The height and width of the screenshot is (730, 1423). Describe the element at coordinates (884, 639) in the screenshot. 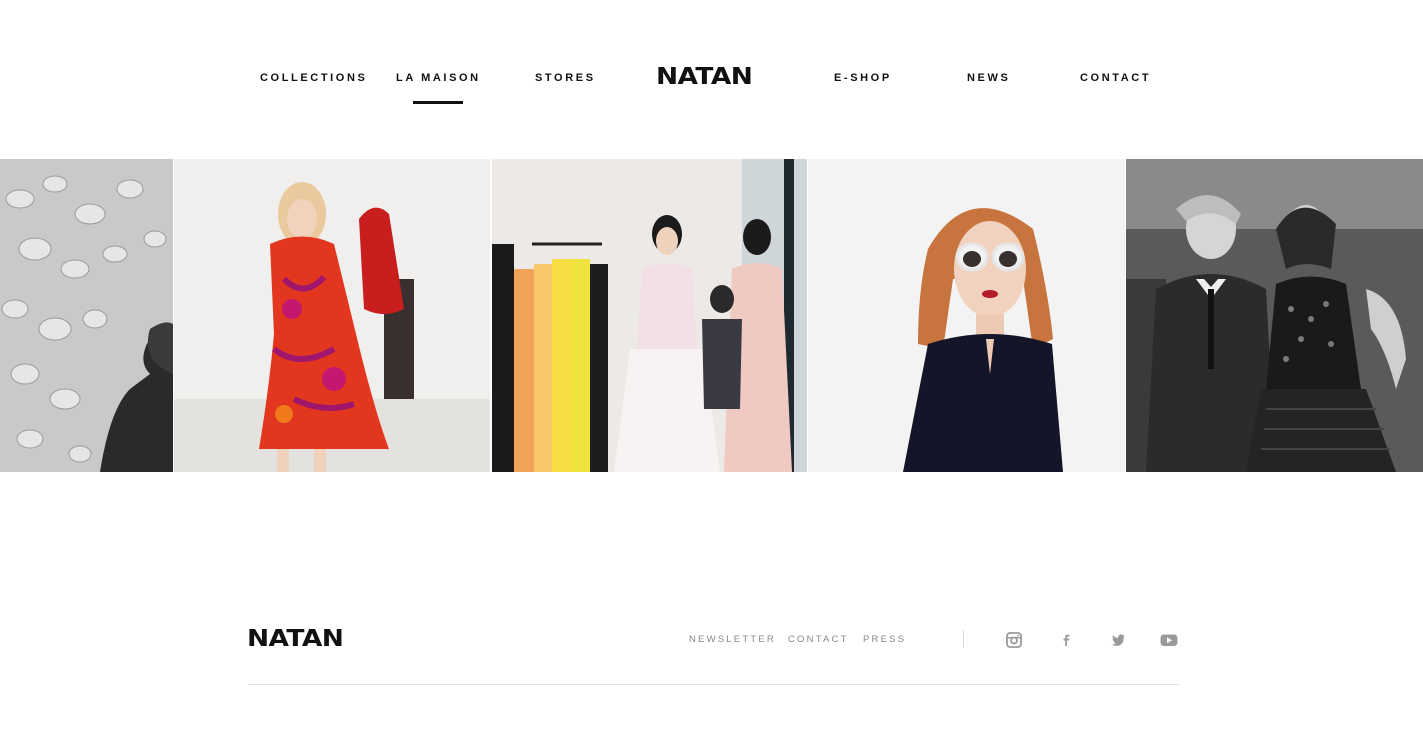

I see `footer-link-press: PRESS` at that location.